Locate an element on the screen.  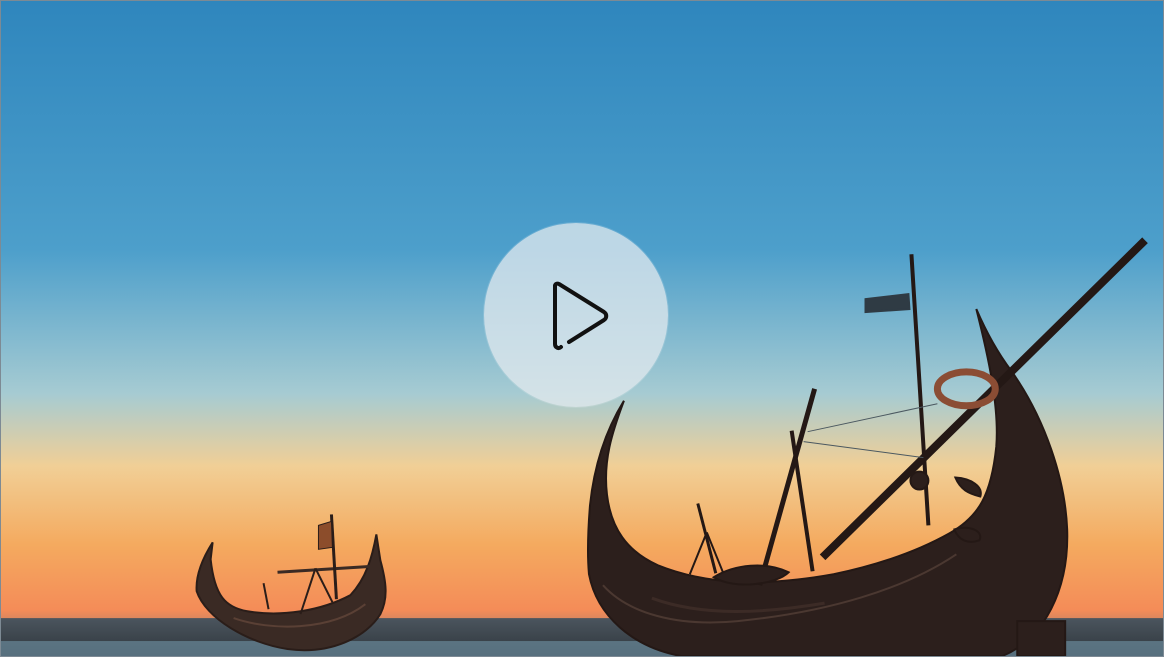
play-button is located at coordinates (576, 315).